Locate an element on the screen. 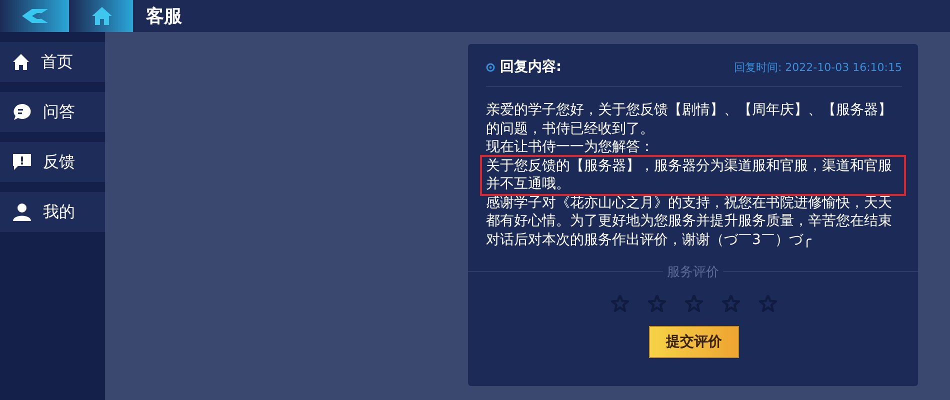 The height and width of the screenshot is (400, 950). sidebar-item: 反馈 is located at coordinates (52, 162).